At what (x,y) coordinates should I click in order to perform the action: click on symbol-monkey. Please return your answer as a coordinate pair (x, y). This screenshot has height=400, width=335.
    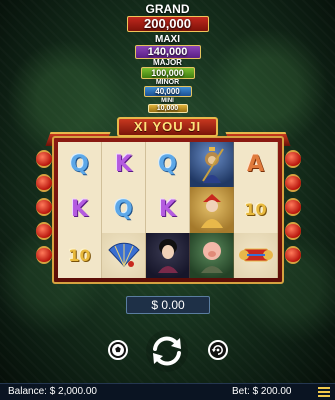
    Looking at the image, I should click on (212, 165).